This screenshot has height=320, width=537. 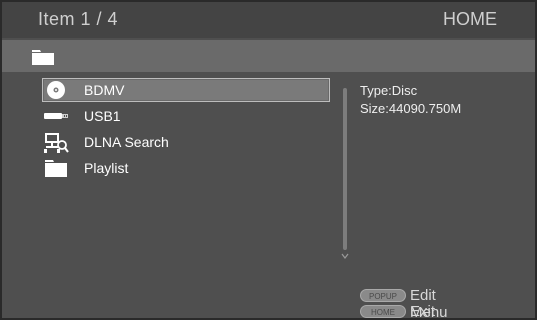 I want to click on home-action-label: Exit, so click(x=423, y=311).